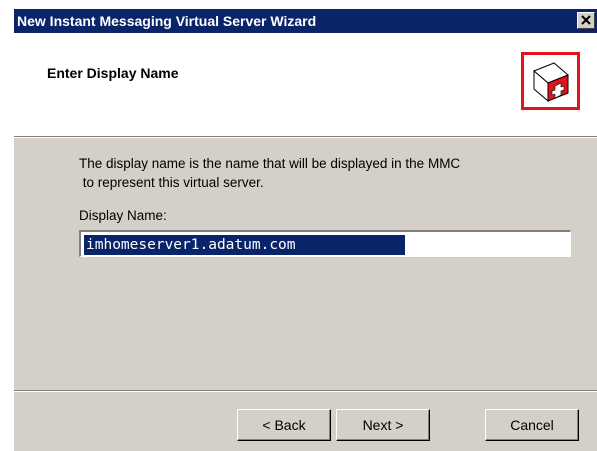 The width and height of the screenshot is (597, 451). Describe the element at coordinates (305, 137) in the screenshot. I see `header-divider-highlight` at that location.